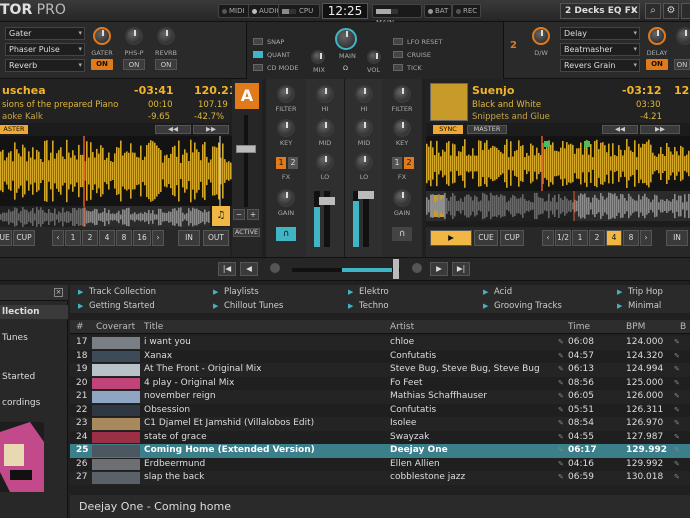 Image resolution: width=690 pixels, height=518 pixels. I want to click on deck-b-loop-4: 4, so click(614, 238).